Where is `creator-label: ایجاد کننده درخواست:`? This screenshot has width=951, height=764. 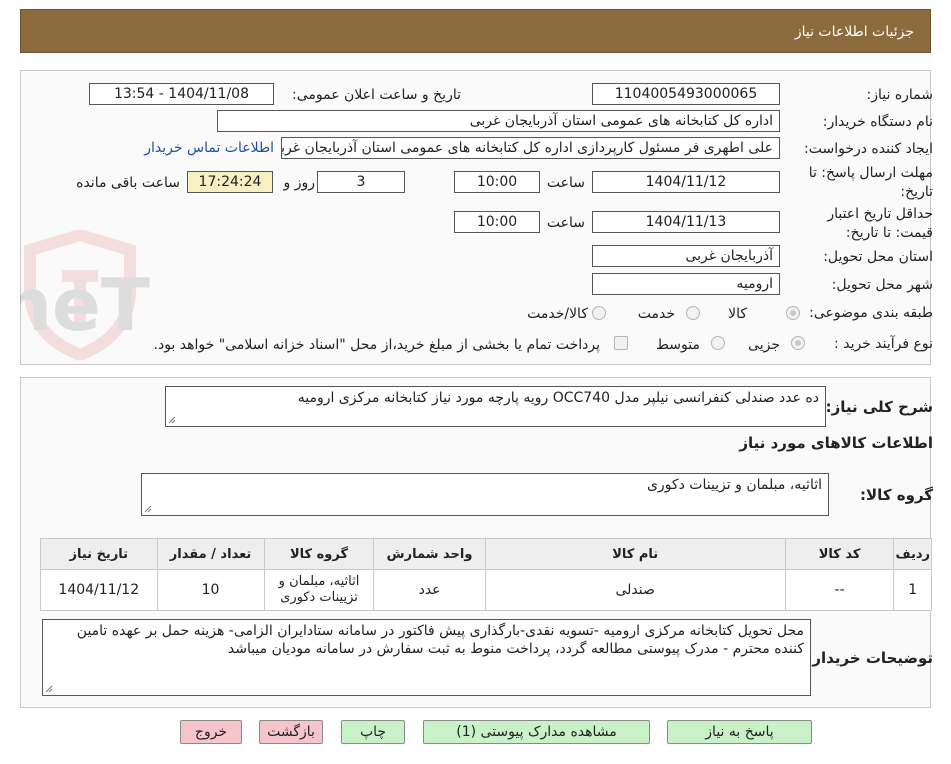 creator-label: ایجاد کننده درخواست: is located at coordinates (868, 149).